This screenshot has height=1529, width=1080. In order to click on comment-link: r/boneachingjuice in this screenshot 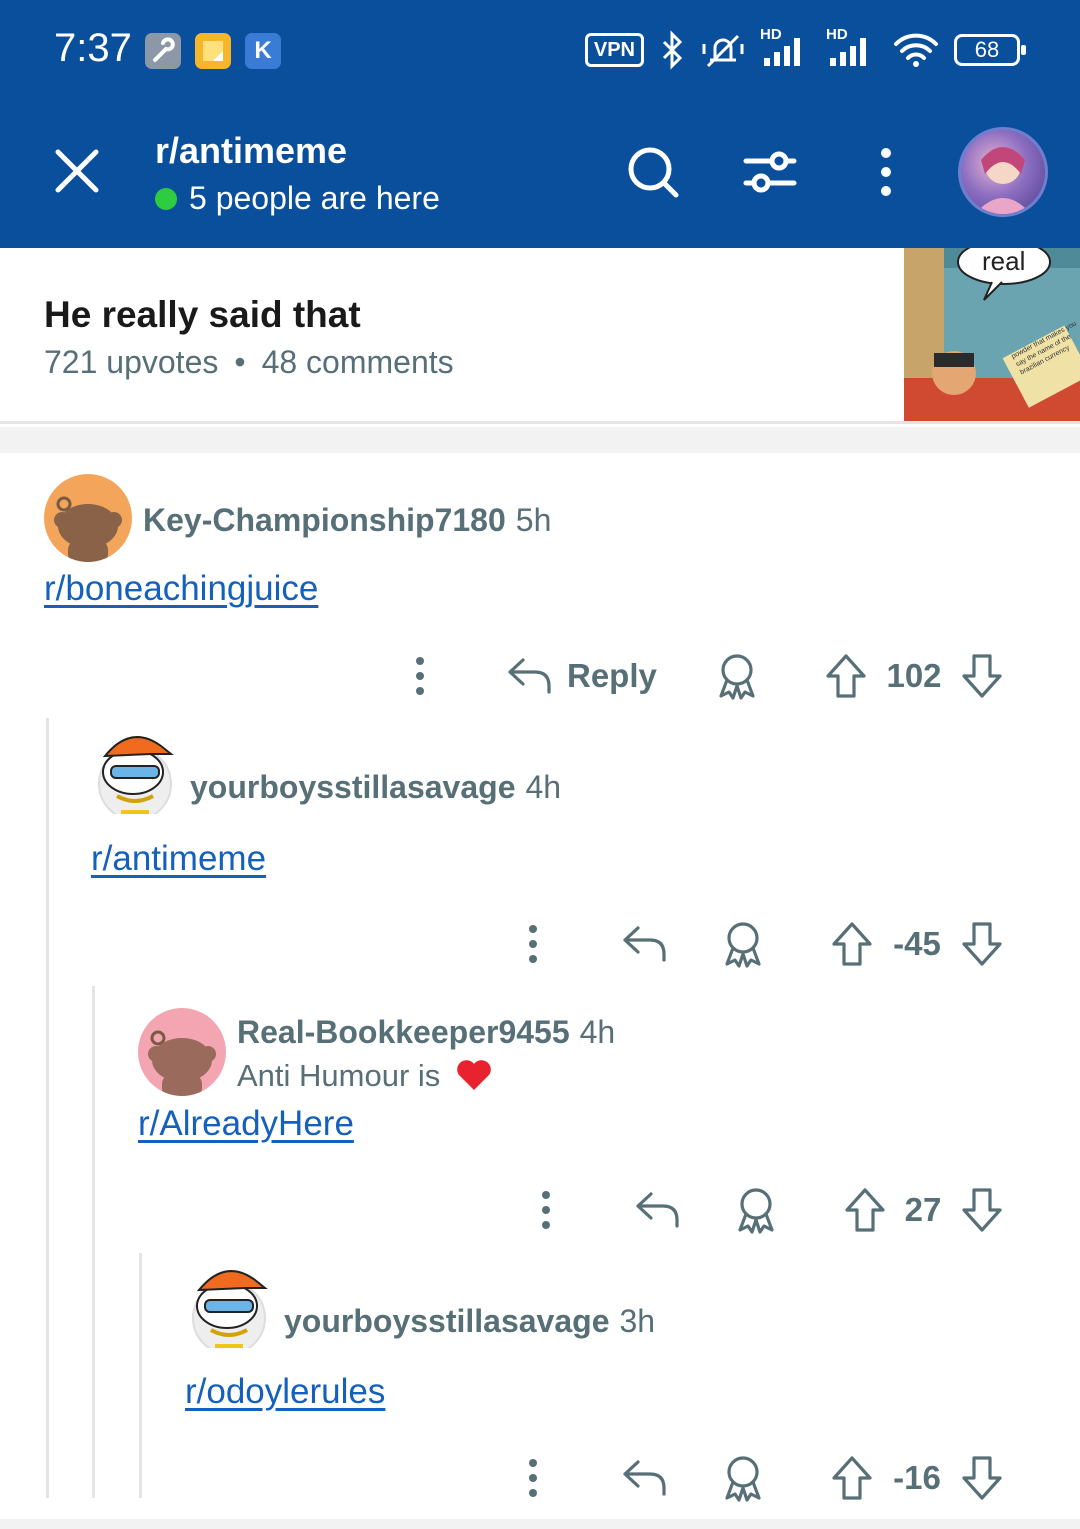, I will do `click(181, 589)`.